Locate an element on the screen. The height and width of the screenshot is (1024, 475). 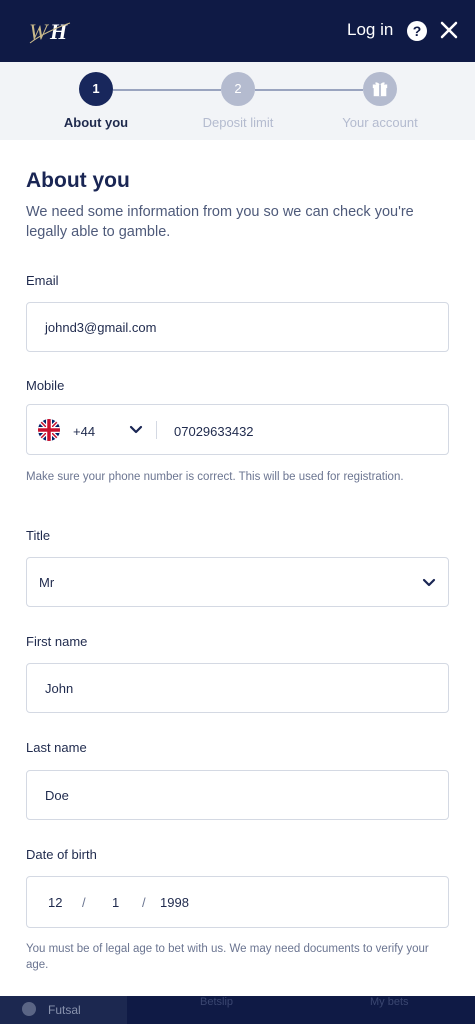
mobile-label: Mobile is located at coordinates (45, 385).